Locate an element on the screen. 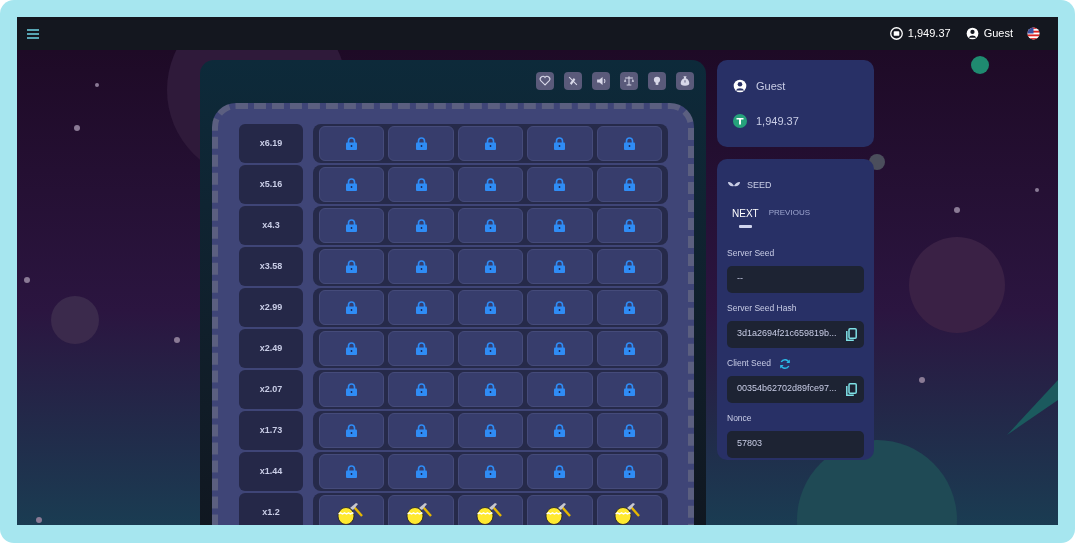 This screenshot has height=543, width=1075. money-bag-button is located at coordinates (685, 81).